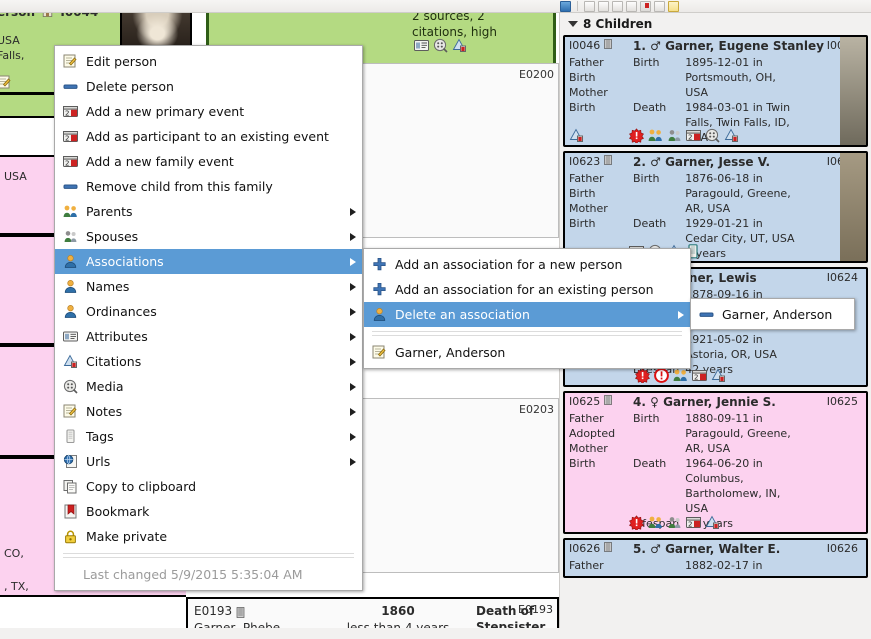 This screenshot has width=871, height=639. What do you see at coordinates (208, 336) in the screenshot?
I see `menu-item-attributes: Attributes` at bounding box center [208, 336].